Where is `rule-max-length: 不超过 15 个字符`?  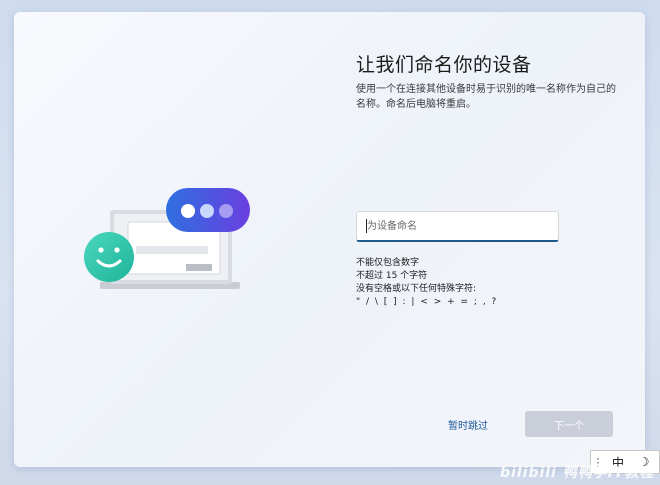 rule-max-length: 不超过 15 个字符 is located at coordinates (392, 276).